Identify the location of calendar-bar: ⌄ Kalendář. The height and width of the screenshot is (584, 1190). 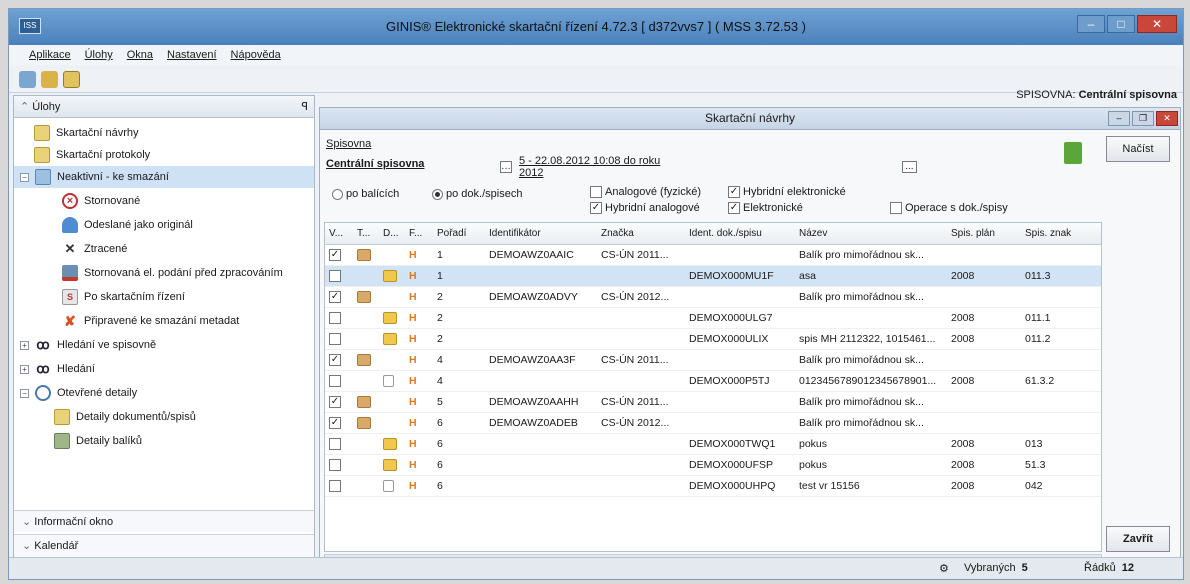
(164, 545).